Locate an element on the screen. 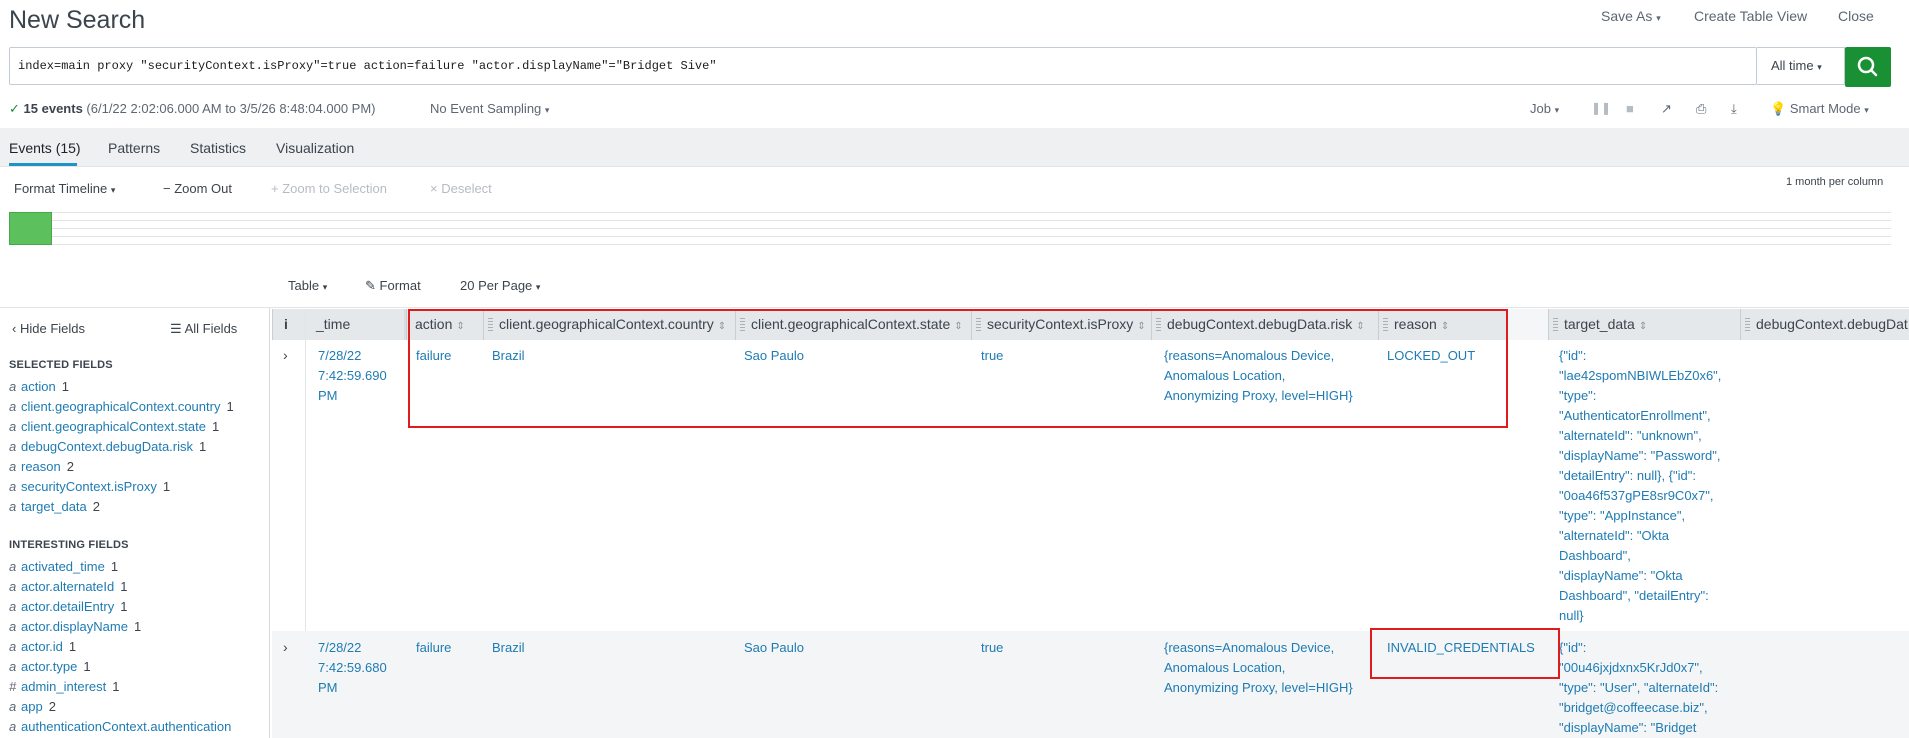 This screenshot has height=738, width=1909. field-item: a actor.alternateId 1 is located at coordinates (68, 586).